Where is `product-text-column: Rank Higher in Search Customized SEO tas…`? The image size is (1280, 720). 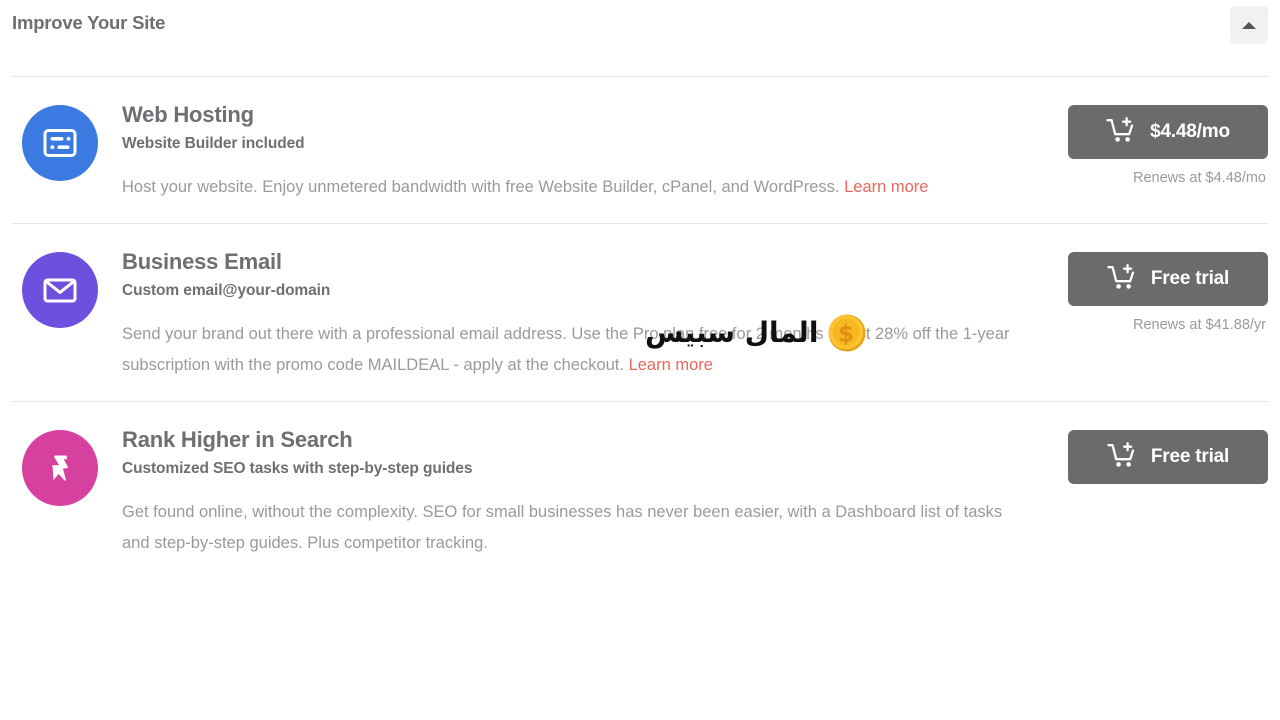
product-text-column: Rank Higher in Search Customized SEO tas… is located at coordinates (585, 491).